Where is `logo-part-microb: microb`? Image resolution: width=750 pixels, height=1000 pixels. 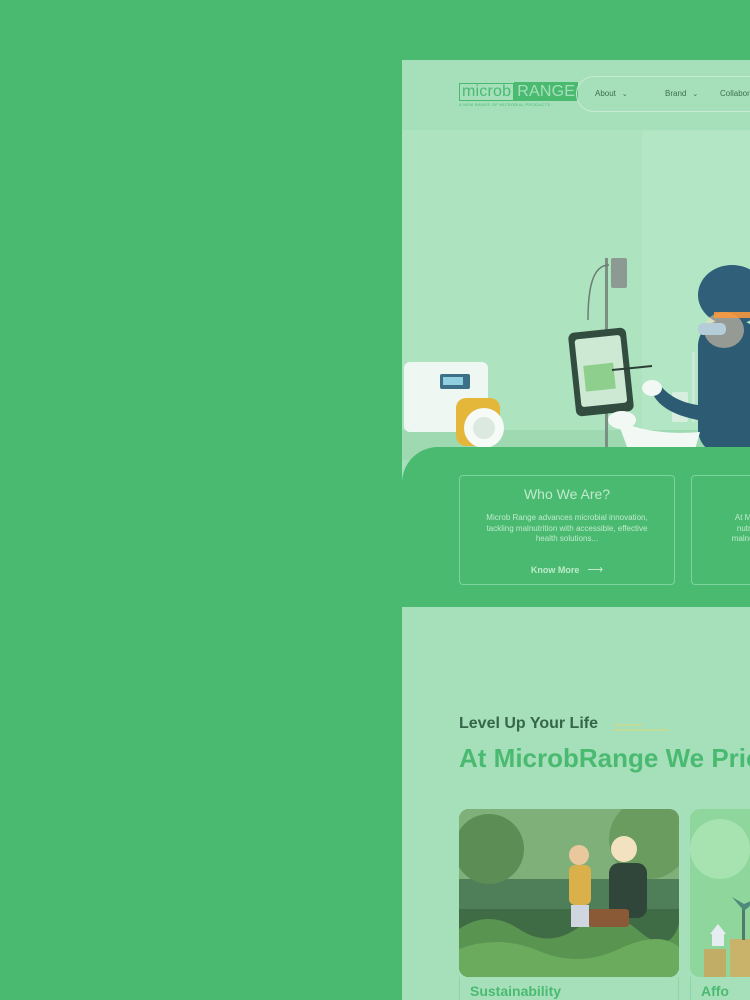 logo-part-microb: microb is located at coordinates (487, 91).